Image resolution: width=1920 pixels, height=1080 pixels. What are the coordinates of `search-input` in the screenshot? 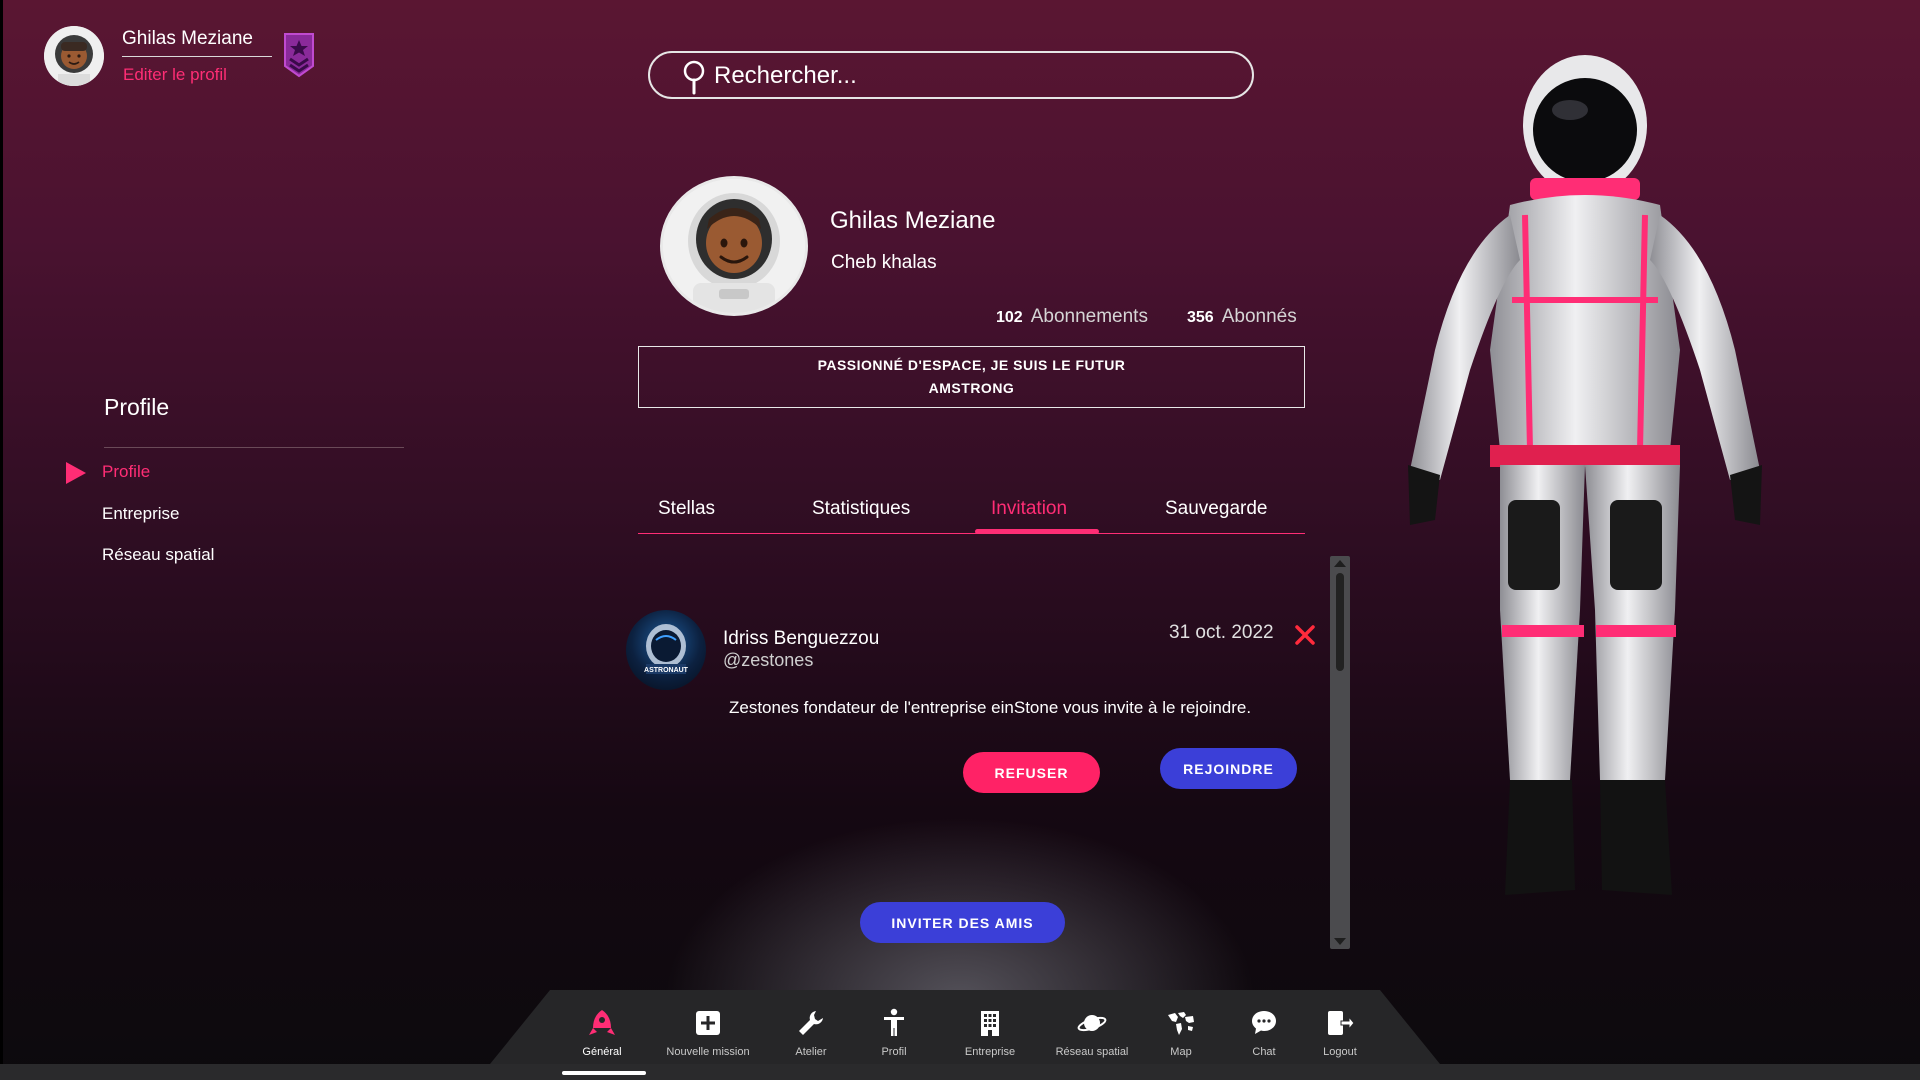 It's located at (974, 76).